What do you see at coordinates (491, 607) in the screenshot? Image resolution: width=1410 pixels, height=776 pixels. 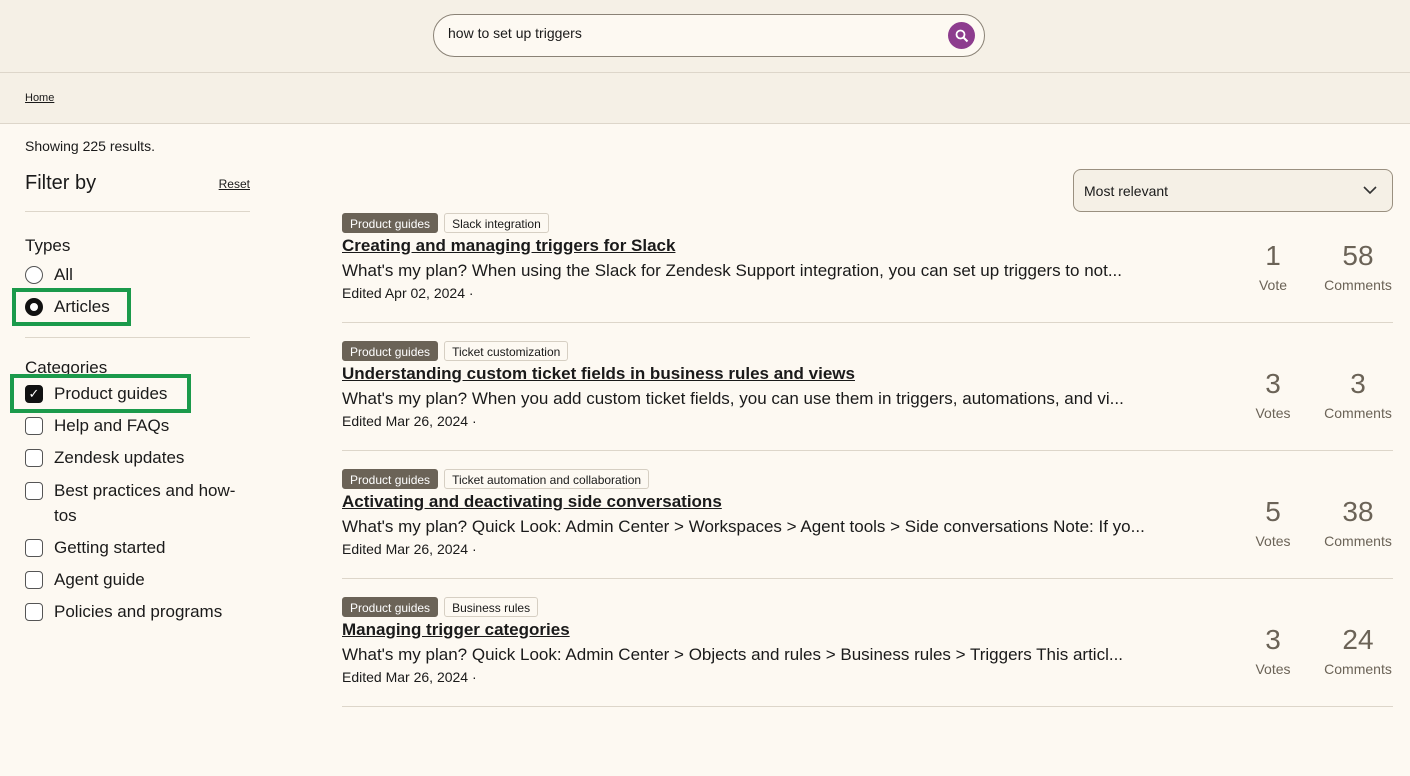 I see `section-tag: Business rules` at bounding box center [491, 607].